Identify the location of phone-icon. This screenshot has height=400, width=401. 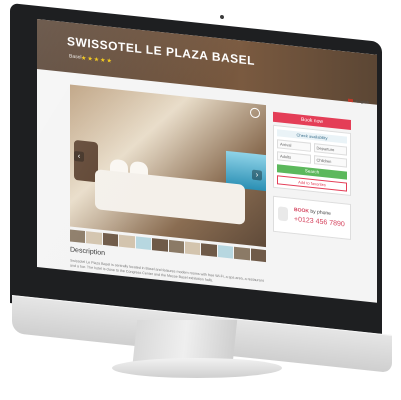
(283, 214).